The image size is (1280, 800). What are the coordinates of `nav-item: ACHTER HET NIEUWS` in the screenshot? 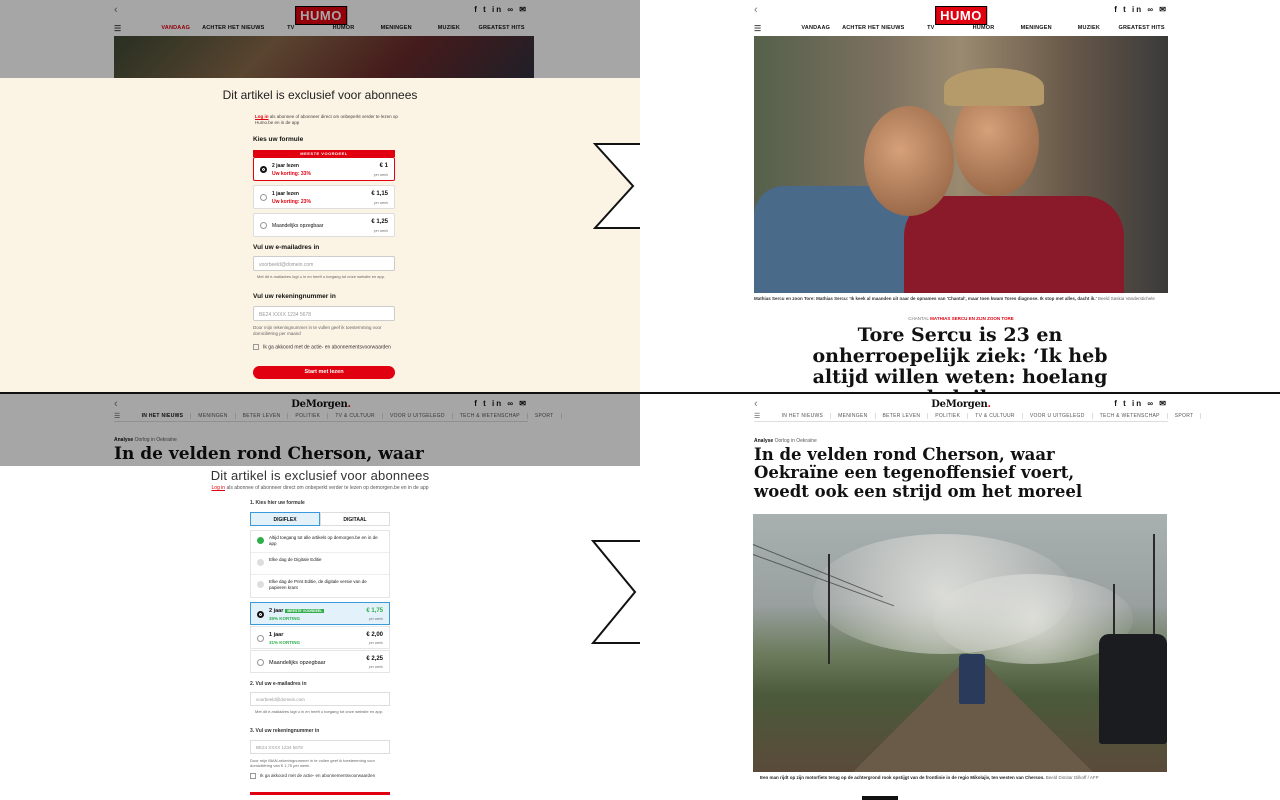 It's located at (873, 28).